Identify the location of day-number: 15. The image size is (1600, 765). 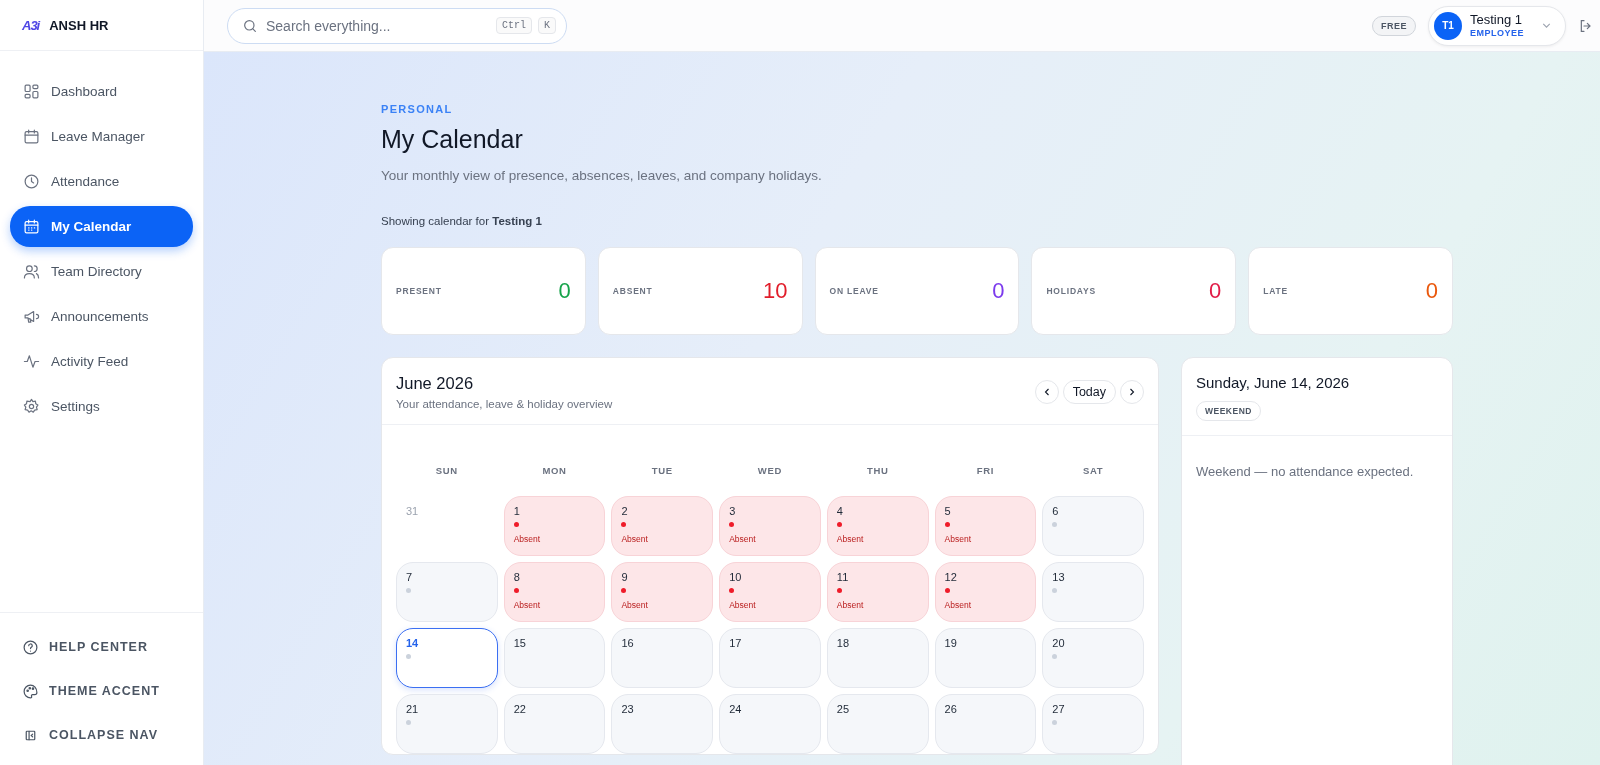
(519, 643).